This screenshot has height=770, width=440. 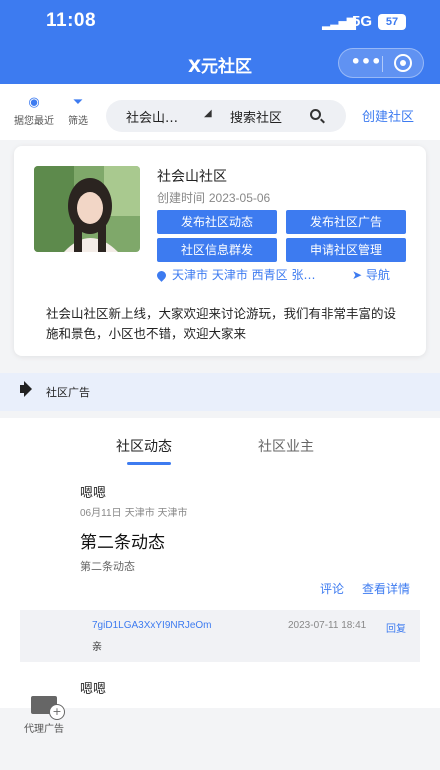 I want to click on filter-button: ⏷ 筛选, so click(x=78, y=111).